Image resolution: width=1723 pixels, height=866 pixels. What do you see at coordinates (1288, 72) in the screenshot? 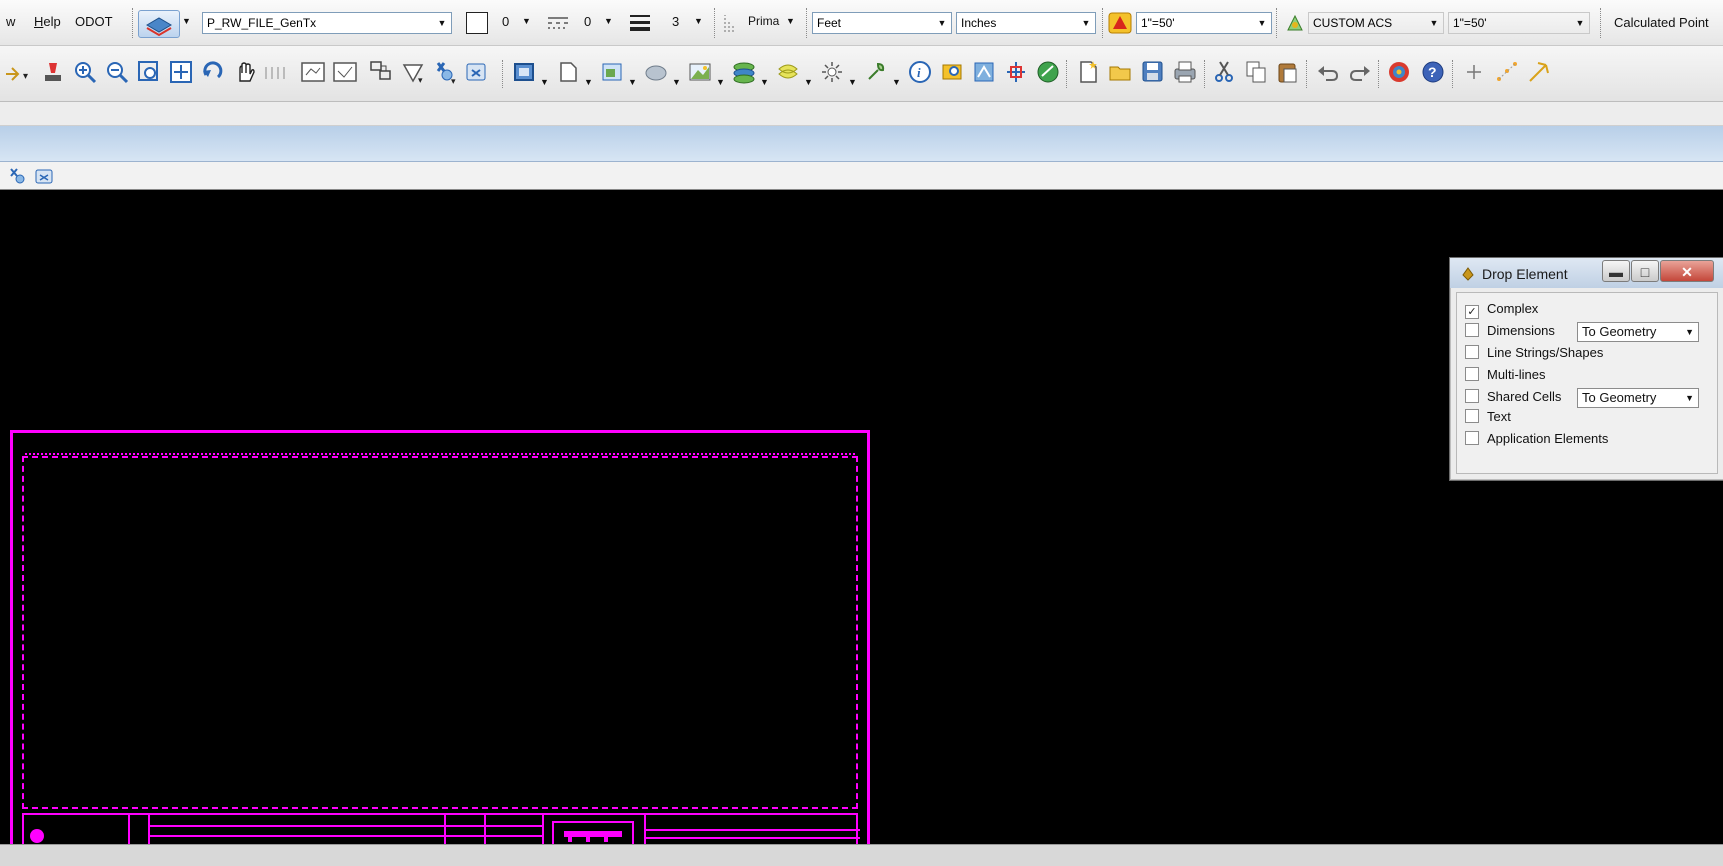
I see `paste-icon` at bounding box center [1288, 72].